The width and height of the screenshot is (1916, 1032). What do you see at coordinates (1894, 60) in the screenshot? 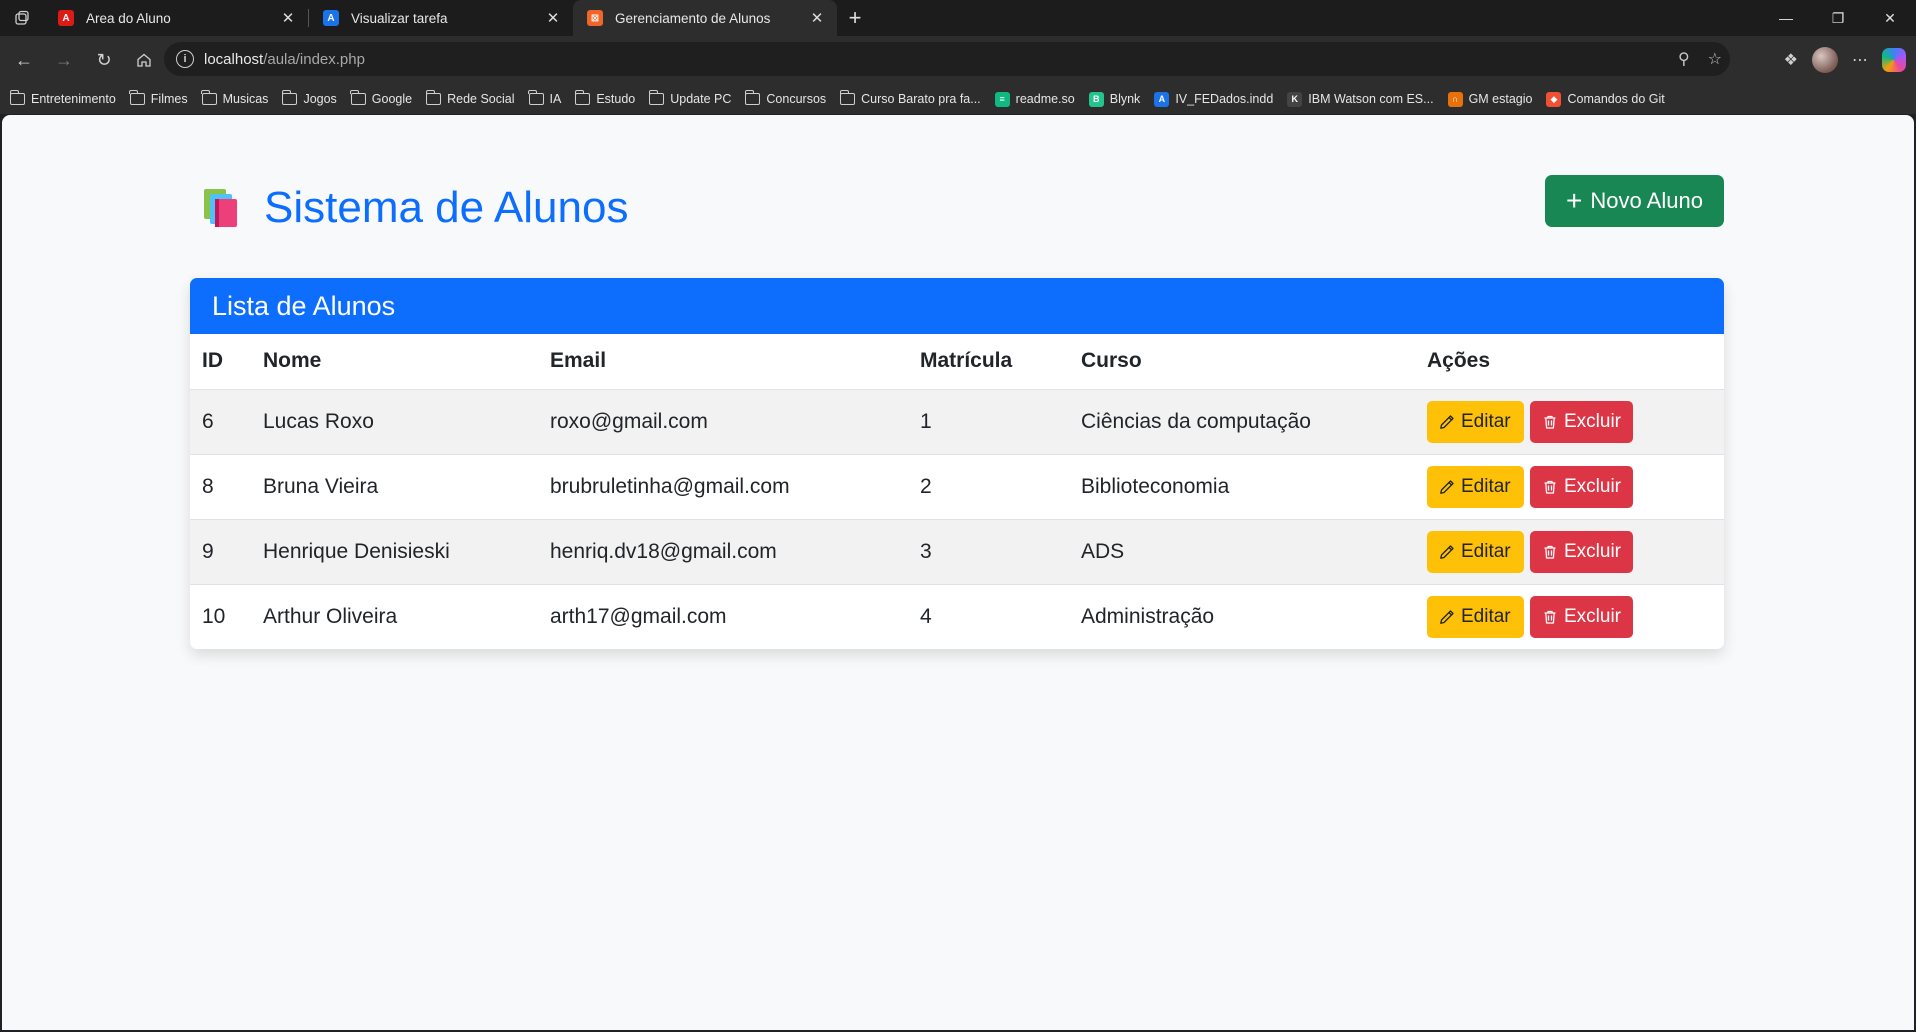
I see `copilot-icon` at bounding box center [1894, 60].